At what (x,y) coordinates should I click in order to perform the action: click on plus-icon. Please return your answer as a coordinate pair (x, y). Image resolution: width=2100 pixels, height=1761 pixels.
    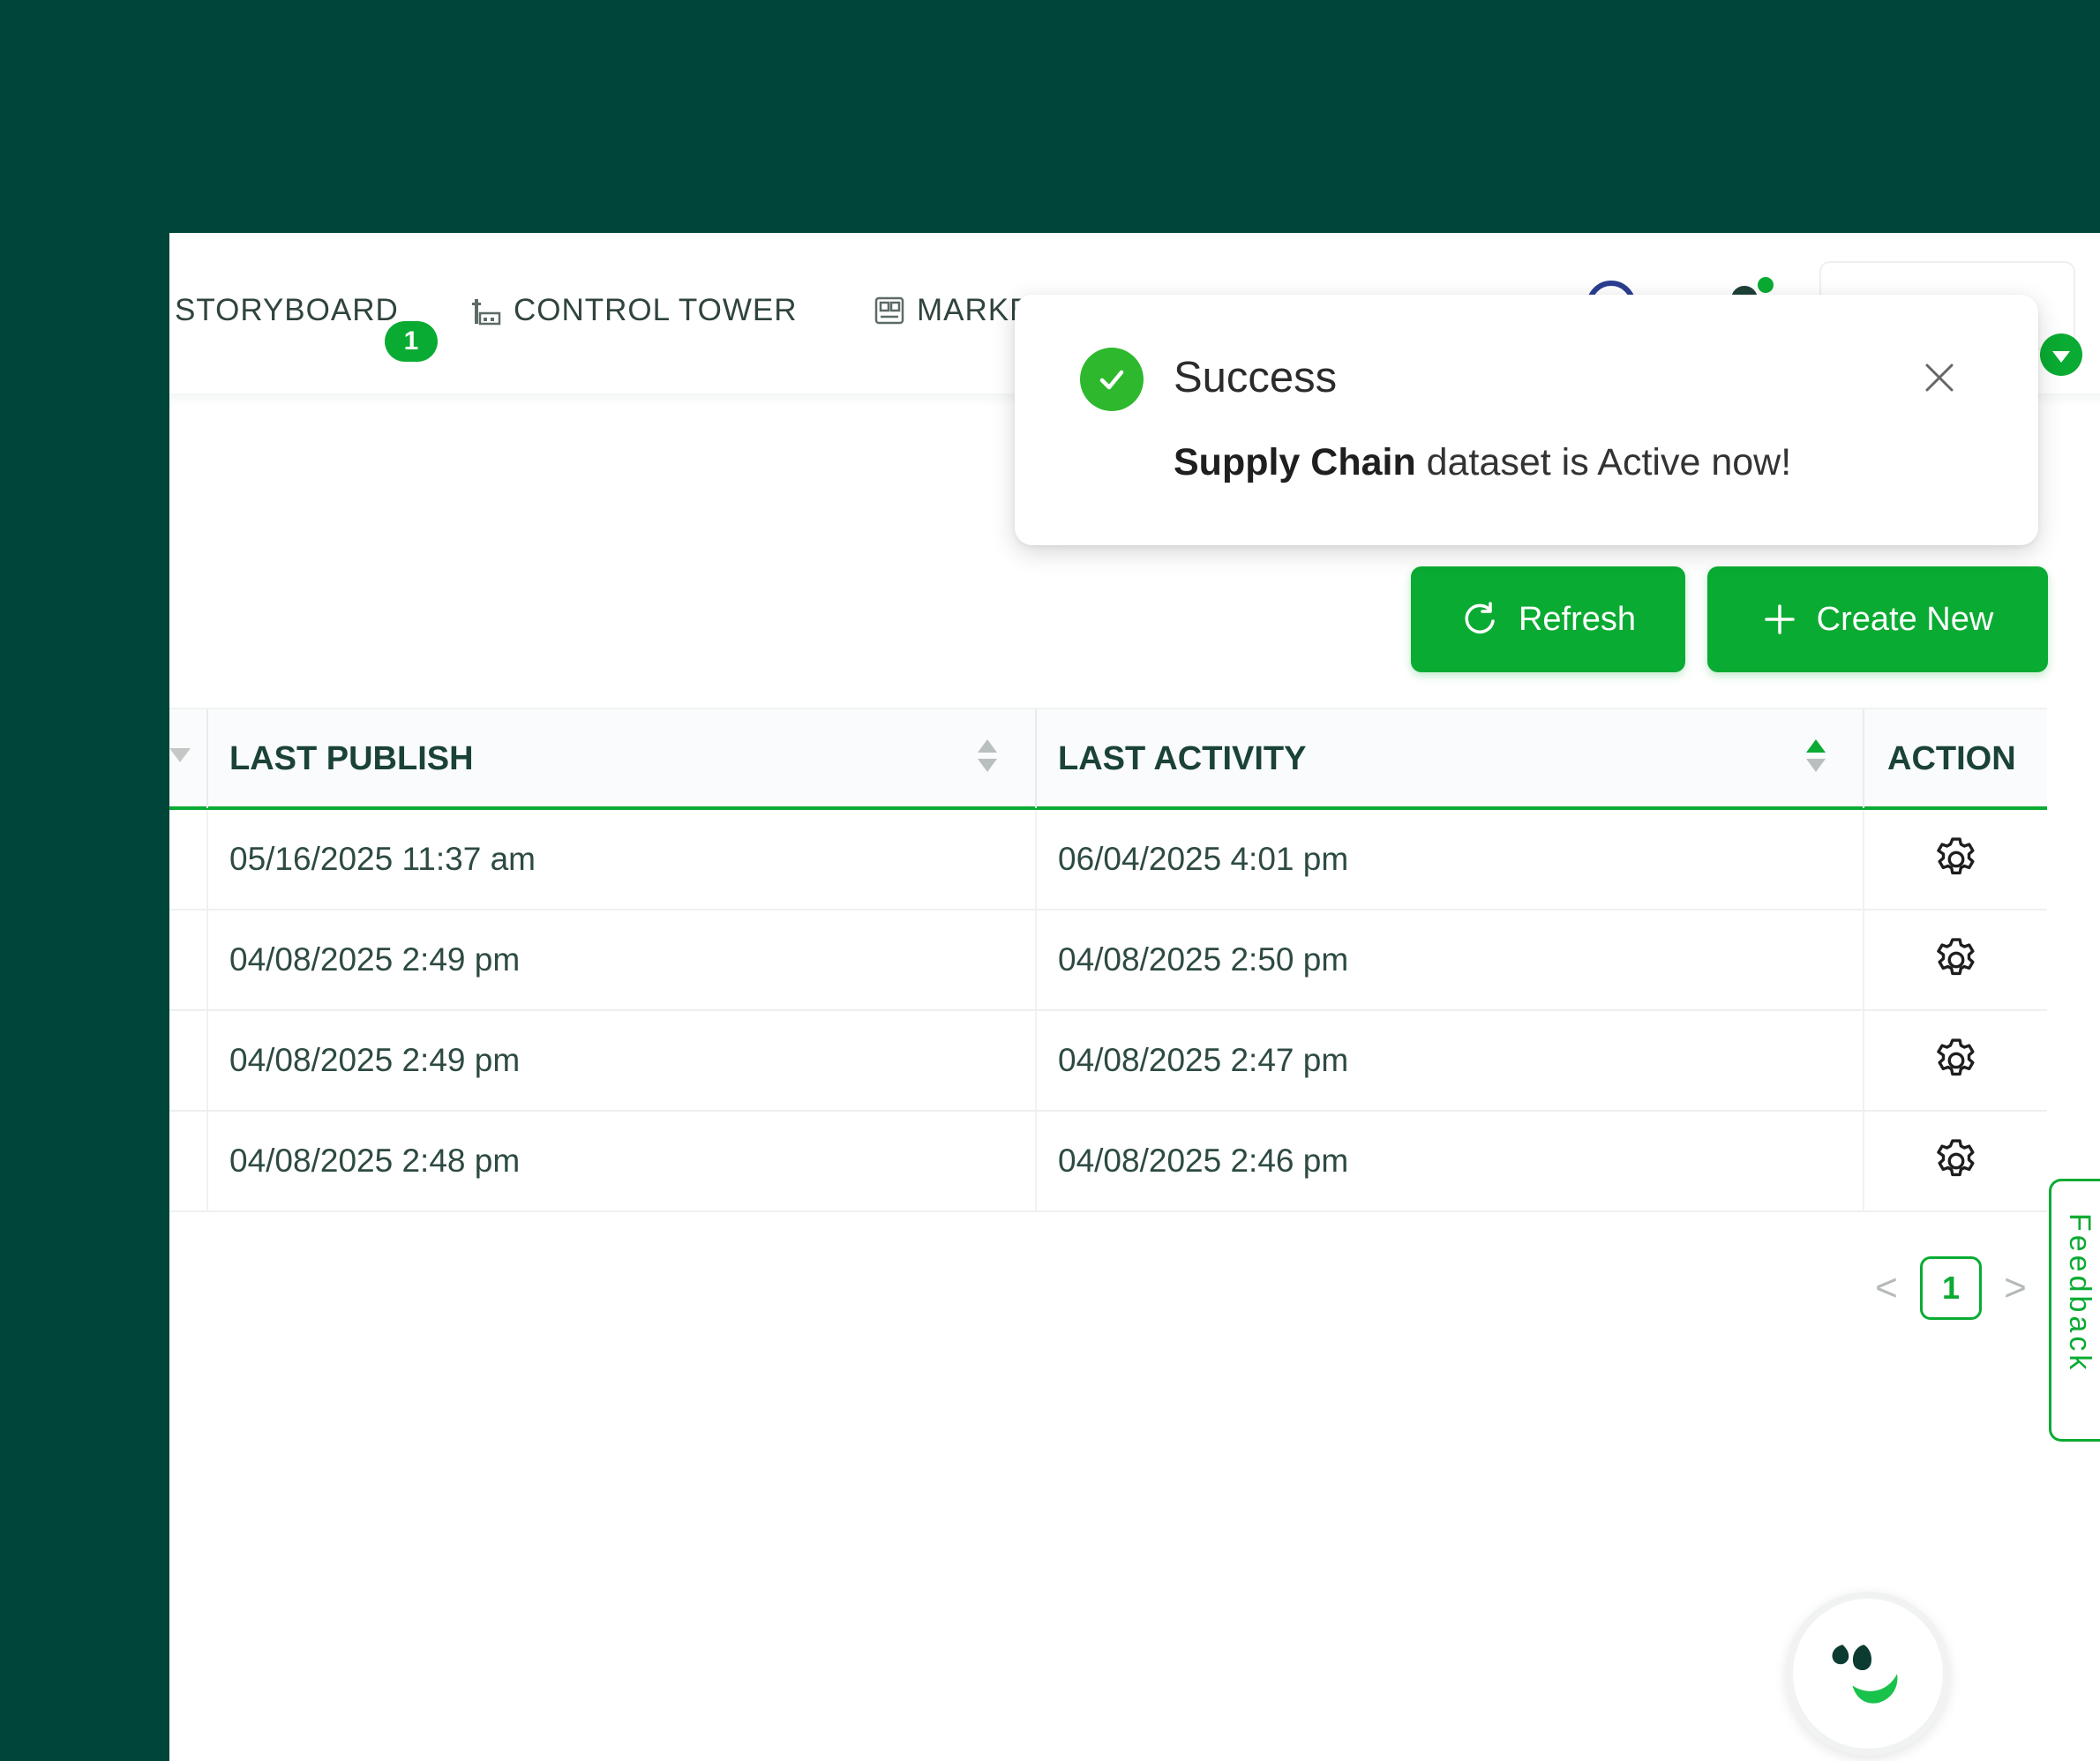
    Looking at the image, I should click on (1779, 619).